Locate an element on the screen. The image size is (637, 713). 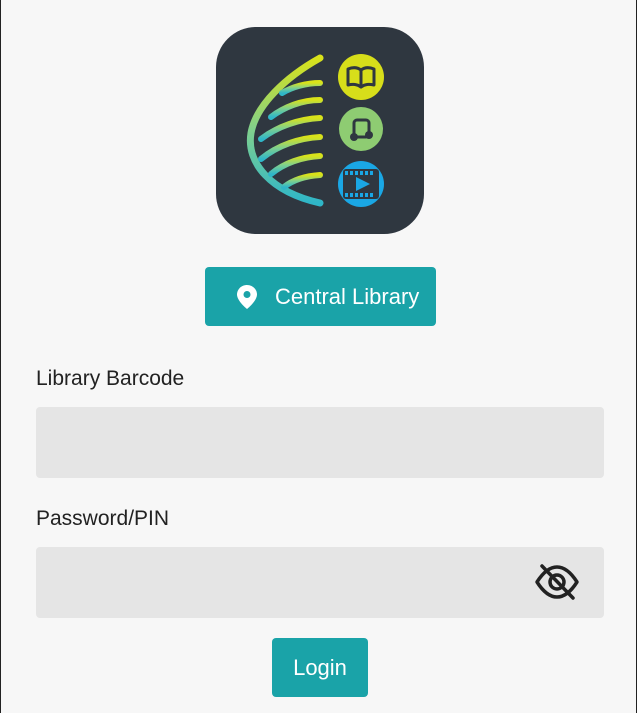
library-app-logo-icon is located at coordinates (315, 130).